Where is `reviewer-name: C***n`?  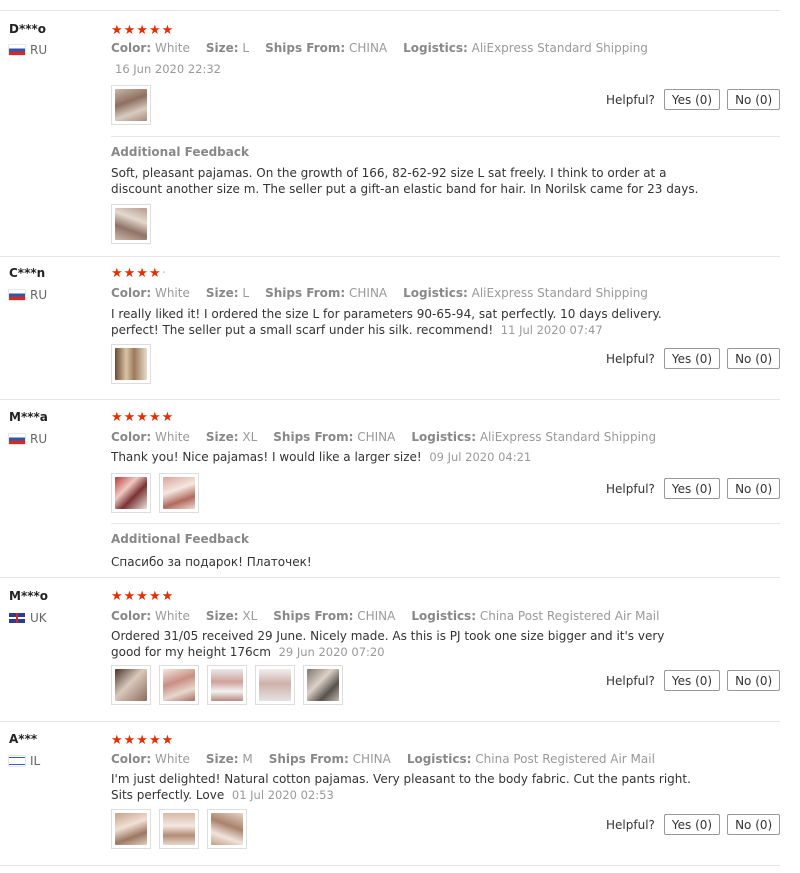
reviewer-name: C***n is located at coordinates (27, 273).